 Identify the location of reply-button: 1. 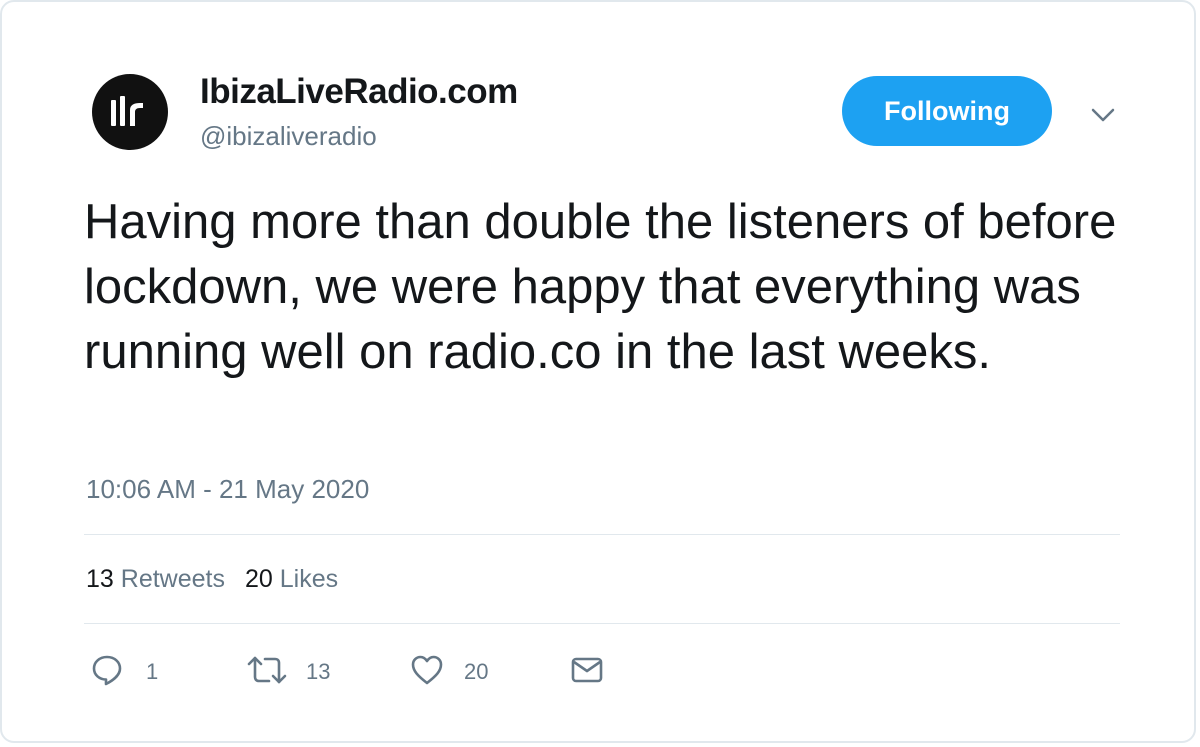
(124, 670).